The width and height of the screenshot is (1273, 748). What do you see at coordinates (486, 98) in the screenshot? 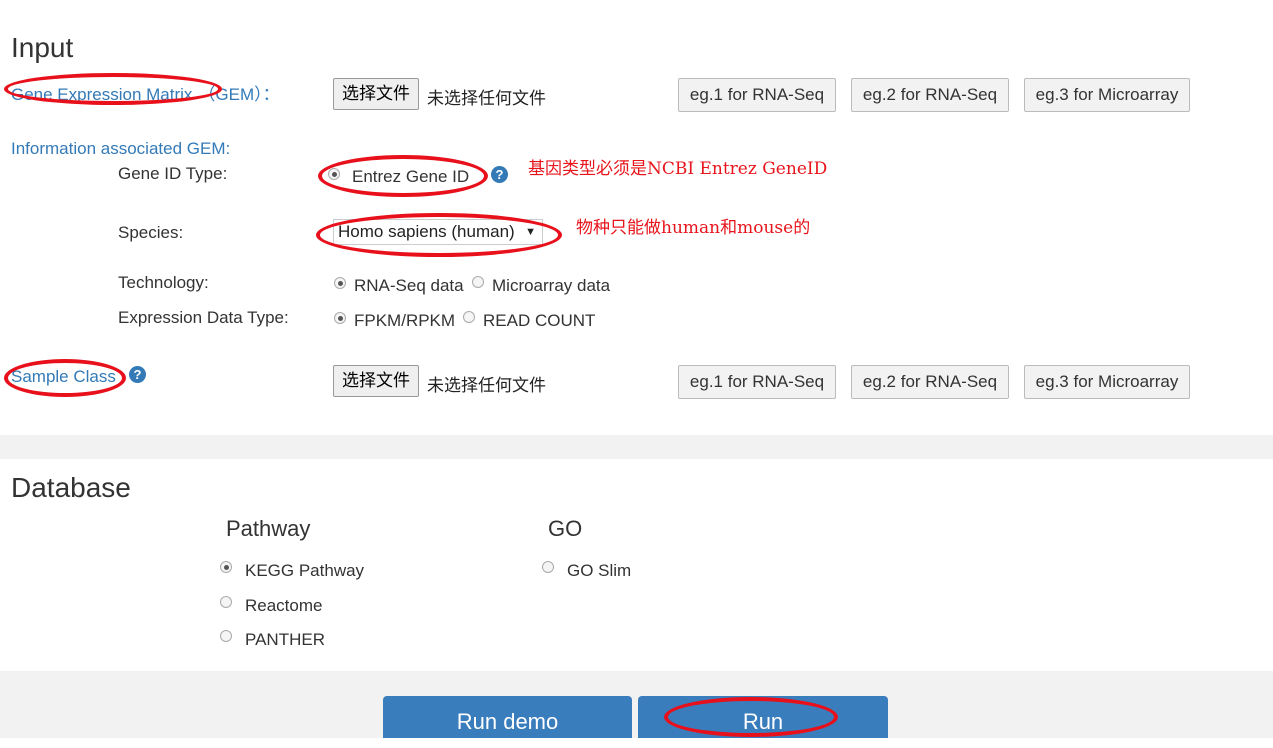
I see `gem-no-file-text: 未选择任何文件` at bounding box center [486, 98].